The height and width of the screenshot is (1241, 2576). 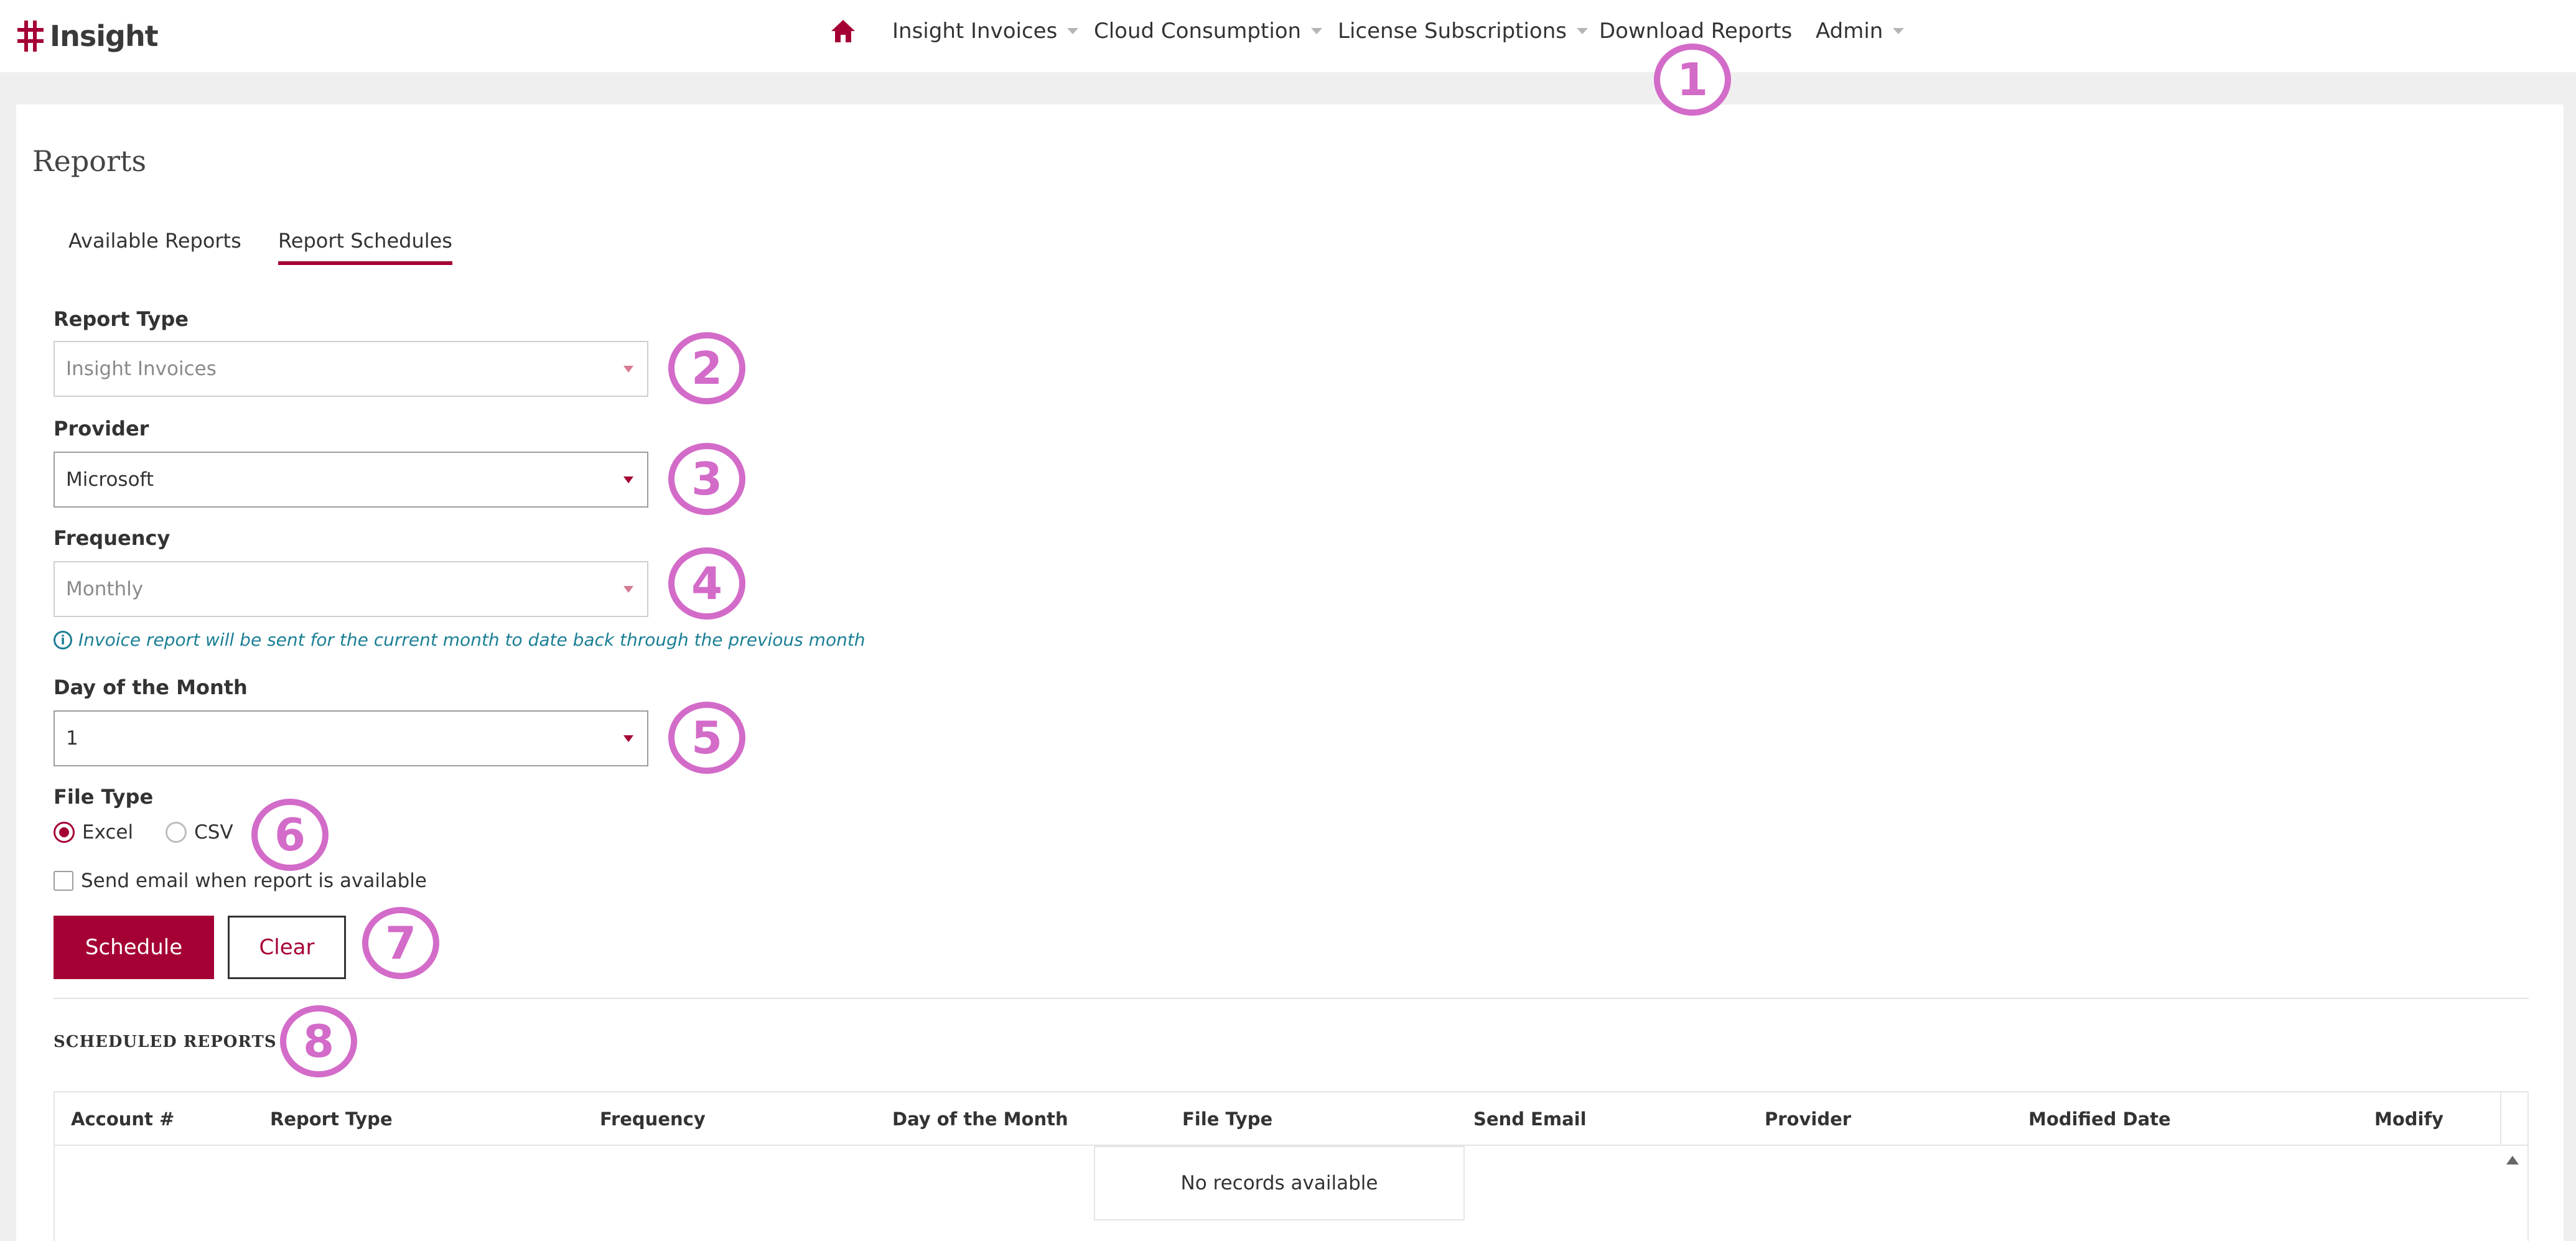 I want to click on annotation-marker-6: 6, so click(x=290, y=835).